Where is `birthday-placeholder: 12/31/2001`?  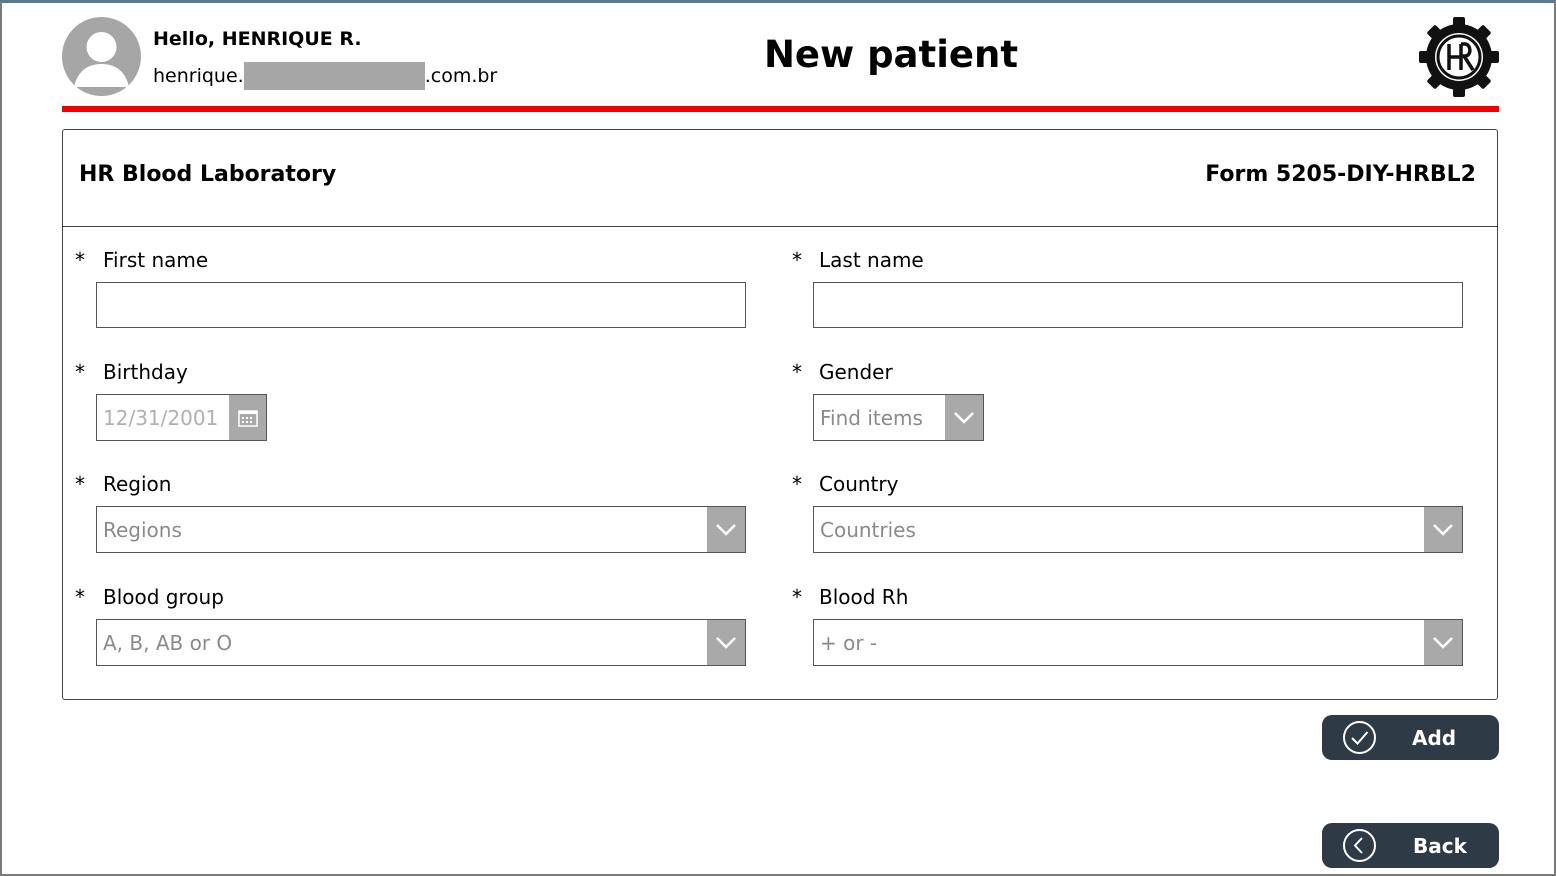
birthday-placeholder: 12/31/2001 is located at coordinates (161, 417).